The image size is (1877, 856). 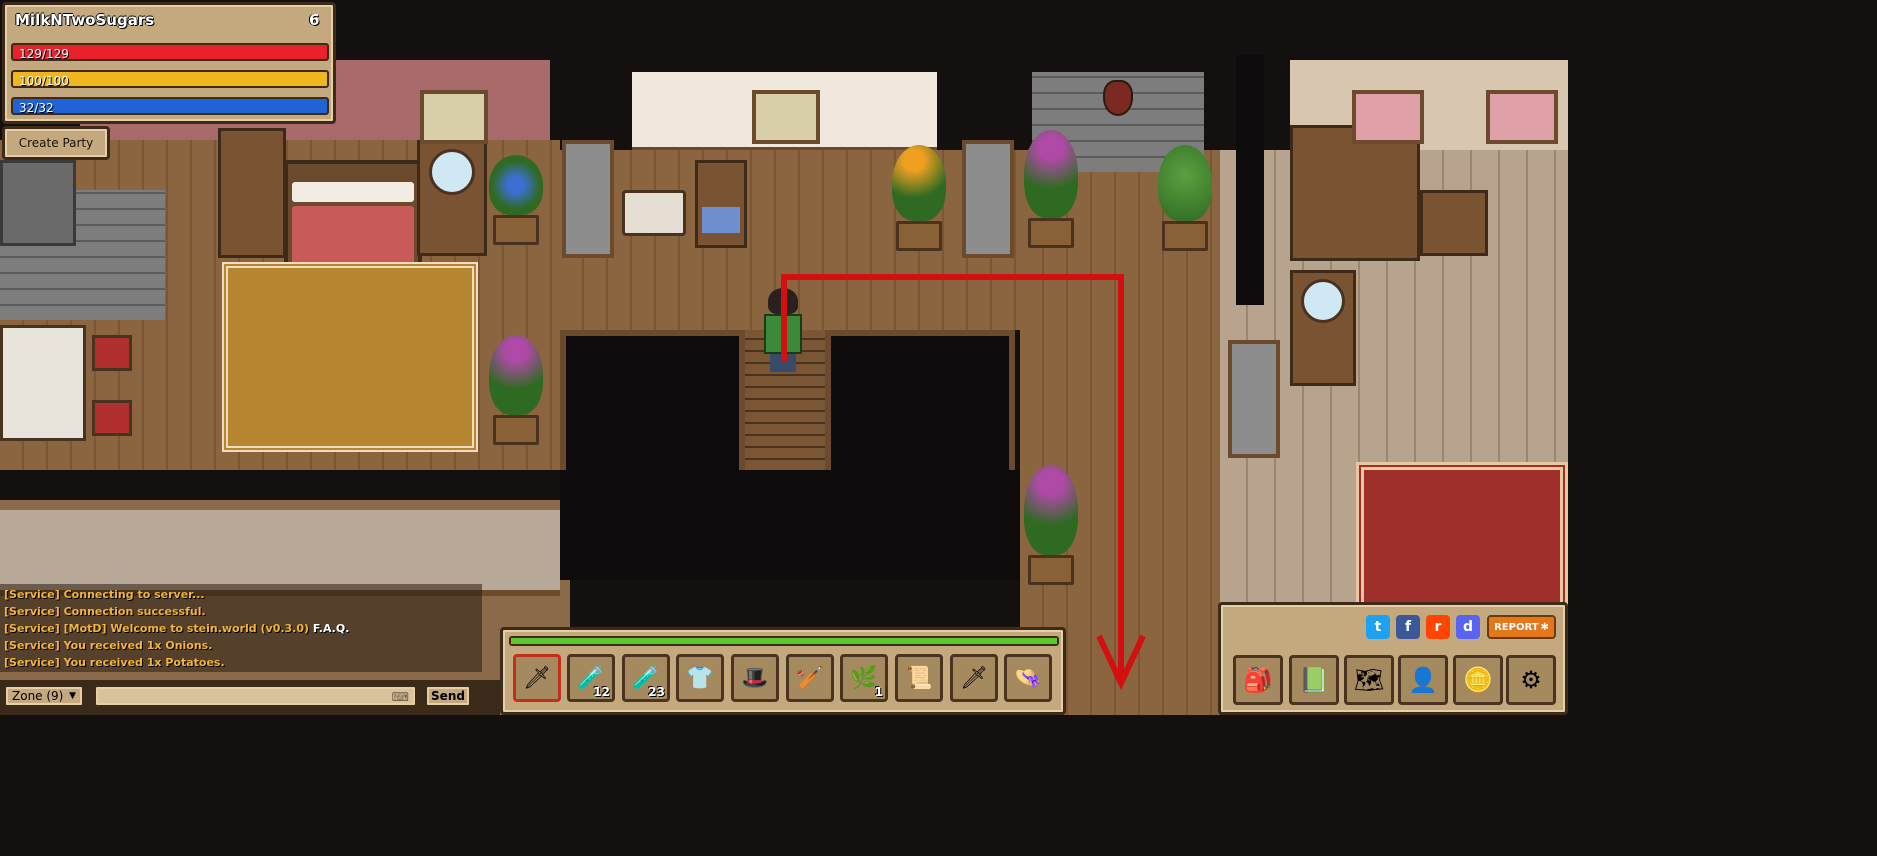 I want to click on hotbar-slot: 🏏, so click(x=810, y=678).